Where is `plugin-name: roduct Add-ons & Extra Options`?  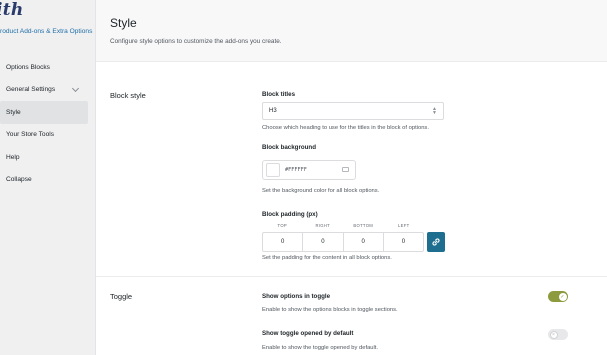
plugin-name: roduct Add-ons & Extra Options is located at coordinates (46, 31).